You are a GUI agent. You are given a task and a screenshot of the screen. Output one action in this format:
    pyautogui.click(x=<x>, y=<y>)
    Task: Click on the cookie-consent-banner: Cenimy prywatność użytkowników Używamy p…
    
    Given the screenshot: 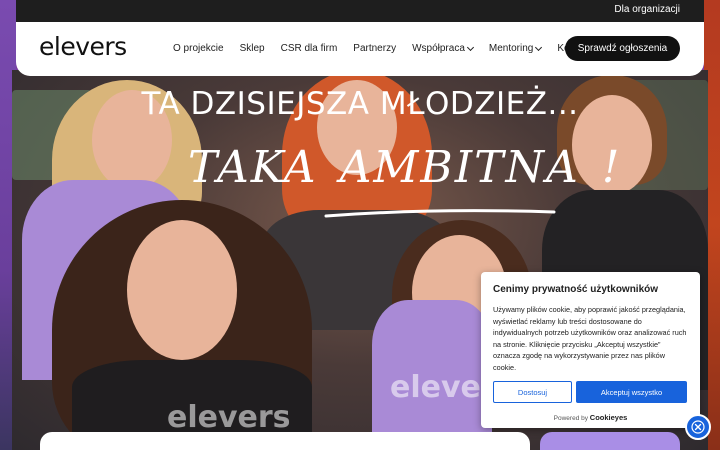 What is the action you would take?
    pyautogui.click(x=590, y=350)
    